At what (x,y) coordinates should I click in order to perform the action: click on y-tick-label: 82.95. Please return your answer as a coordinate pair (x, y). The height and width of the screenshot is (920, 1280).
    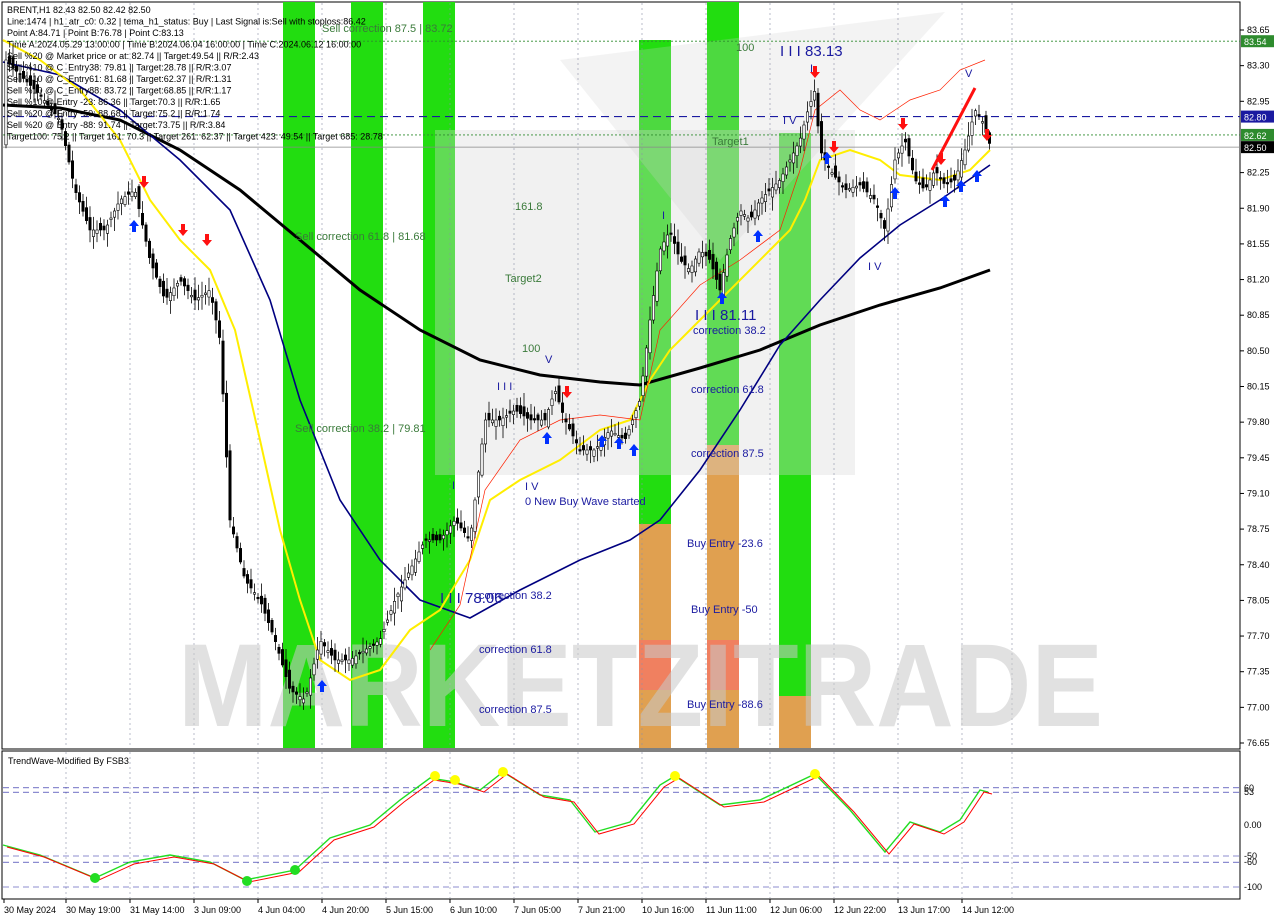
    Looking at the image, I should click on (1258, 101).